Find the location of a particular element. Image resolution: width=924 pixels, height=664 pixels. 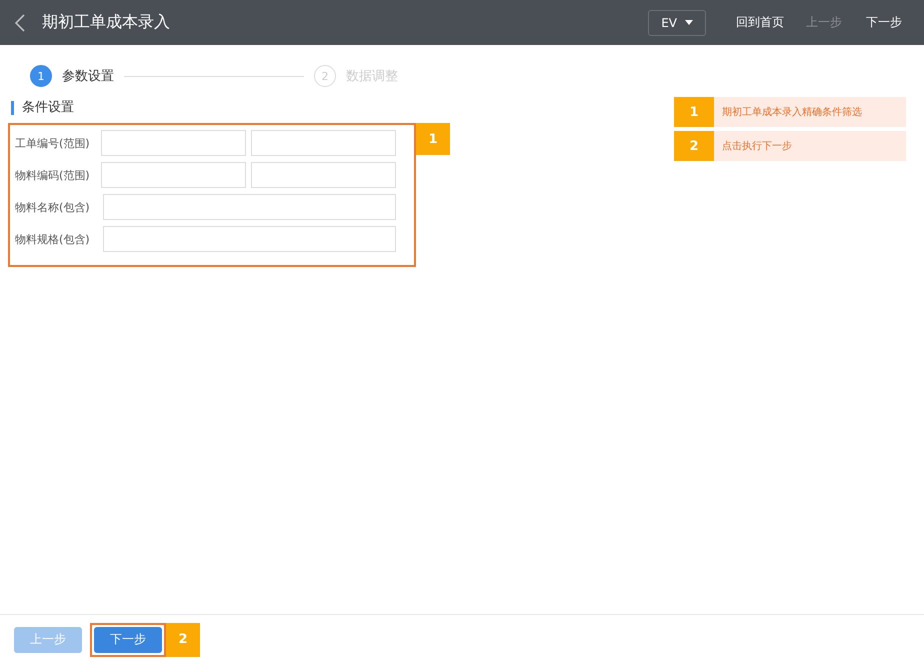

caret-icon is located at coordinates (689, 22).